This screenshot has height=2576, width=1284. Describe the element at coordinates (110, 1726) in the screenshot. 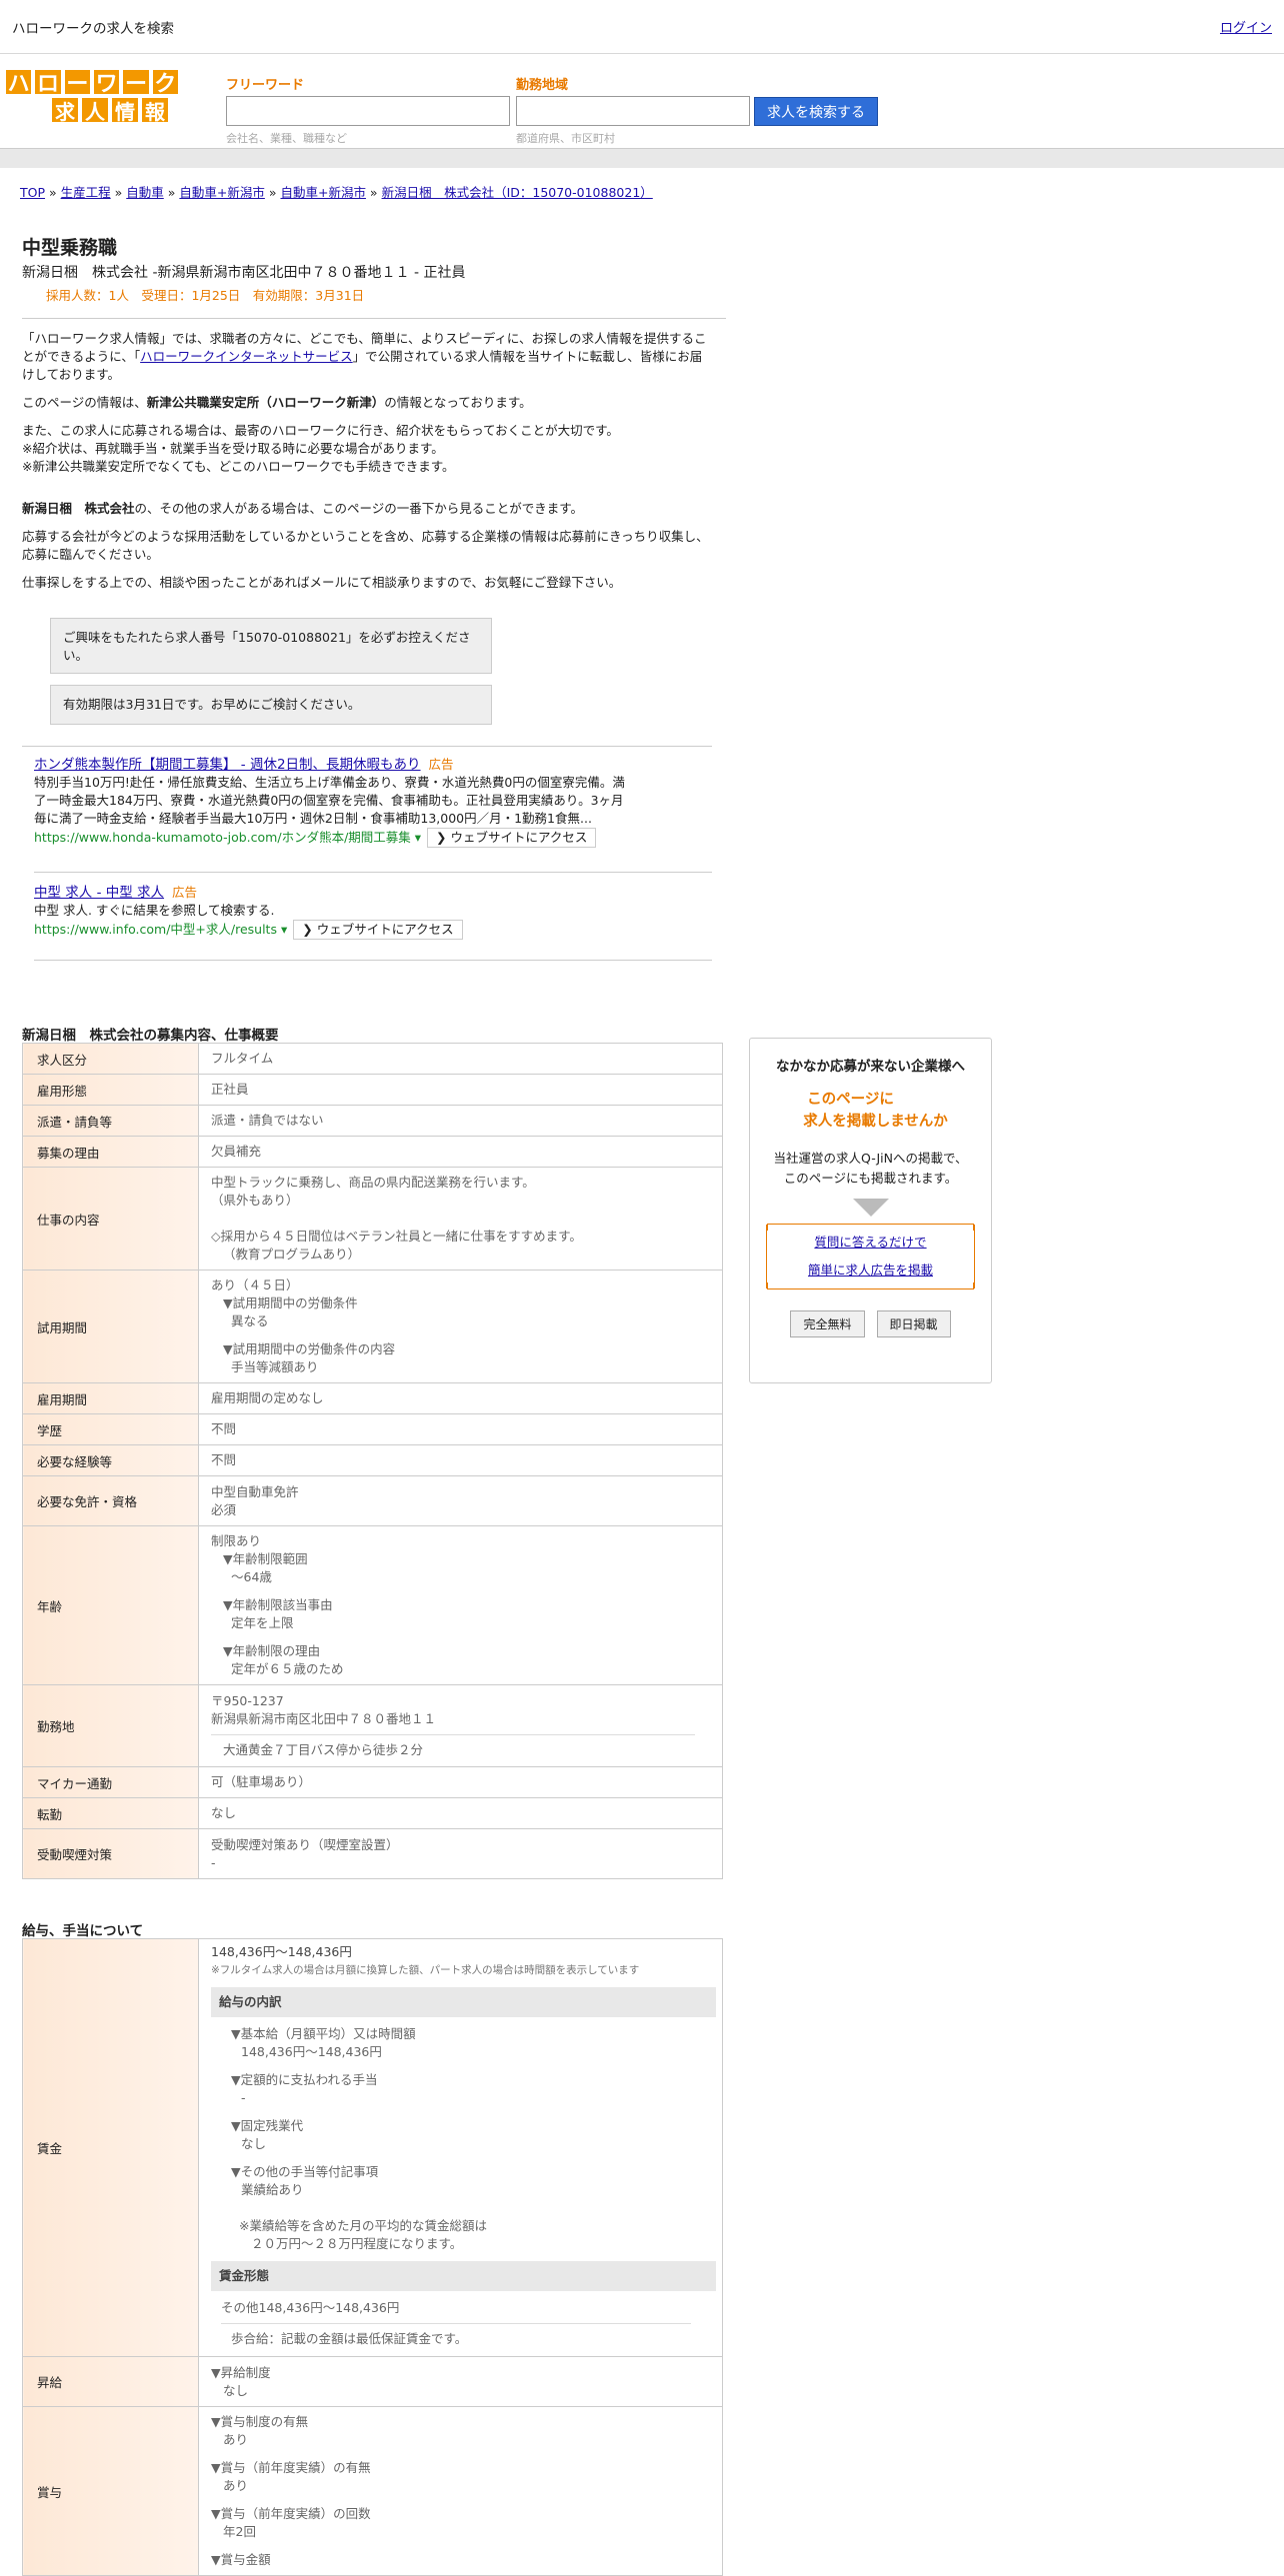

I see `row-key: 勤務地` at that location.